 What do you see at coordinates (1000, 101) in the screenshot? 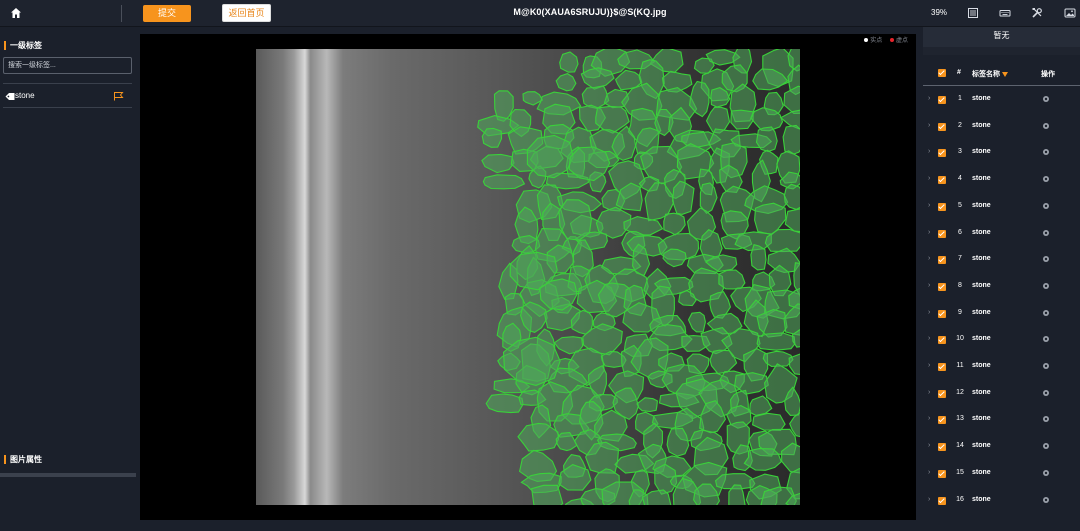
I see `annotation-row: › 1 stone` at bounding box center [1000, 101].